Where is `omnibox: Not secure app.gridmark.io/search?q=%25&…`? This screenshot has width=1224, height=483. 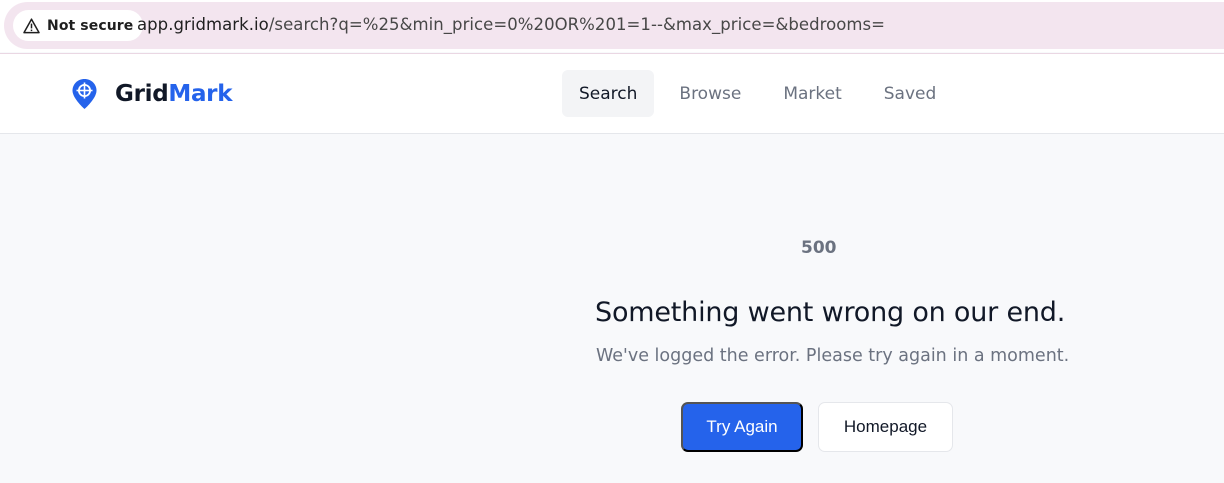 omnibox: Not secure app.gridmark.io/search?q=%25&… is located at coordinates (614, 25).